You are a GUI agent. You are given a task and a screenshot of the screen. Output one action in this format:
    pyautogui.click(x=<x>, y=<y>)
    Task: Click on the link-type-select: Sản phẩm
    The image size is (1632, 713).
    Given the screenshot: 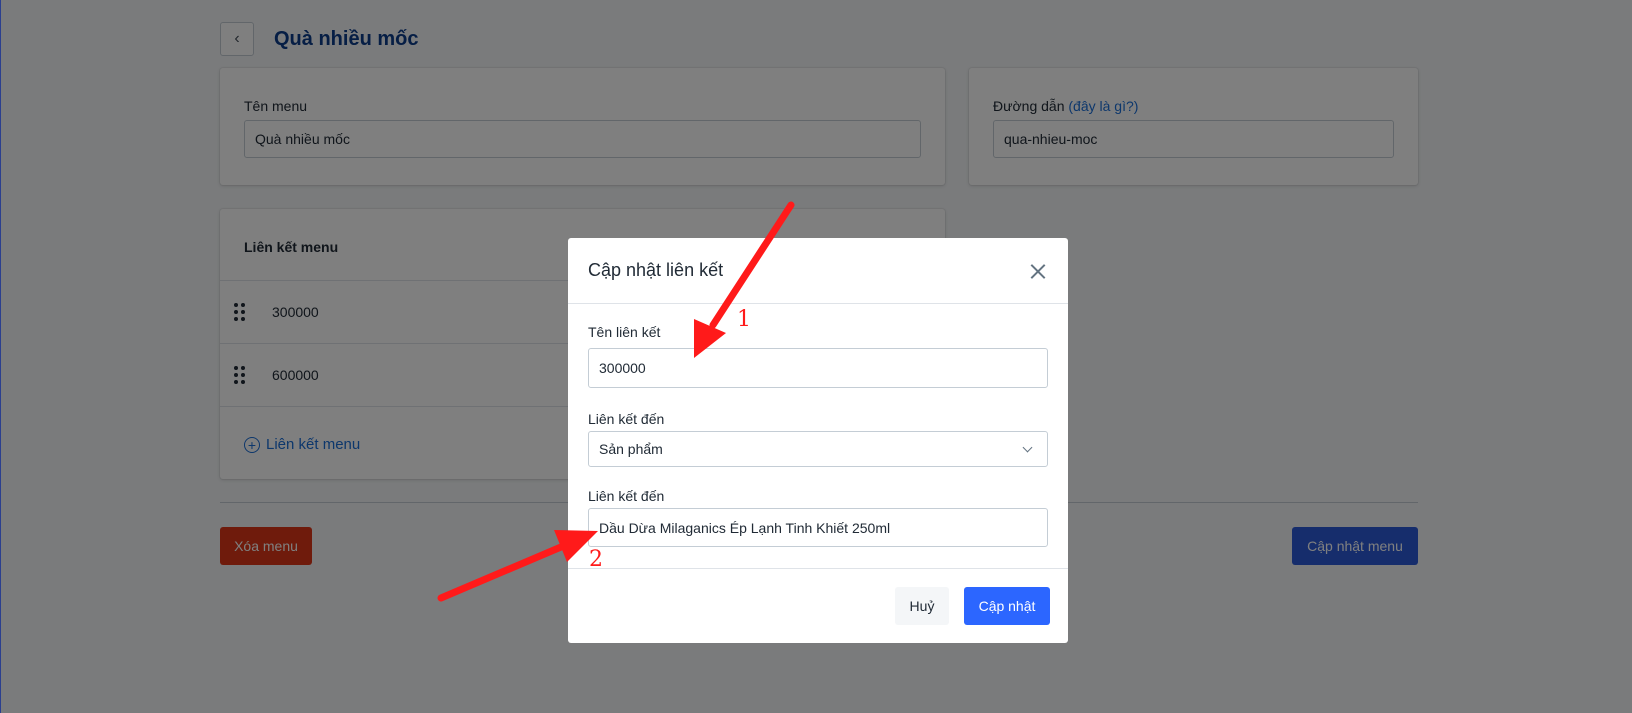 What is the action you would take?
    pyautogui.click(x=818, y=449)
    